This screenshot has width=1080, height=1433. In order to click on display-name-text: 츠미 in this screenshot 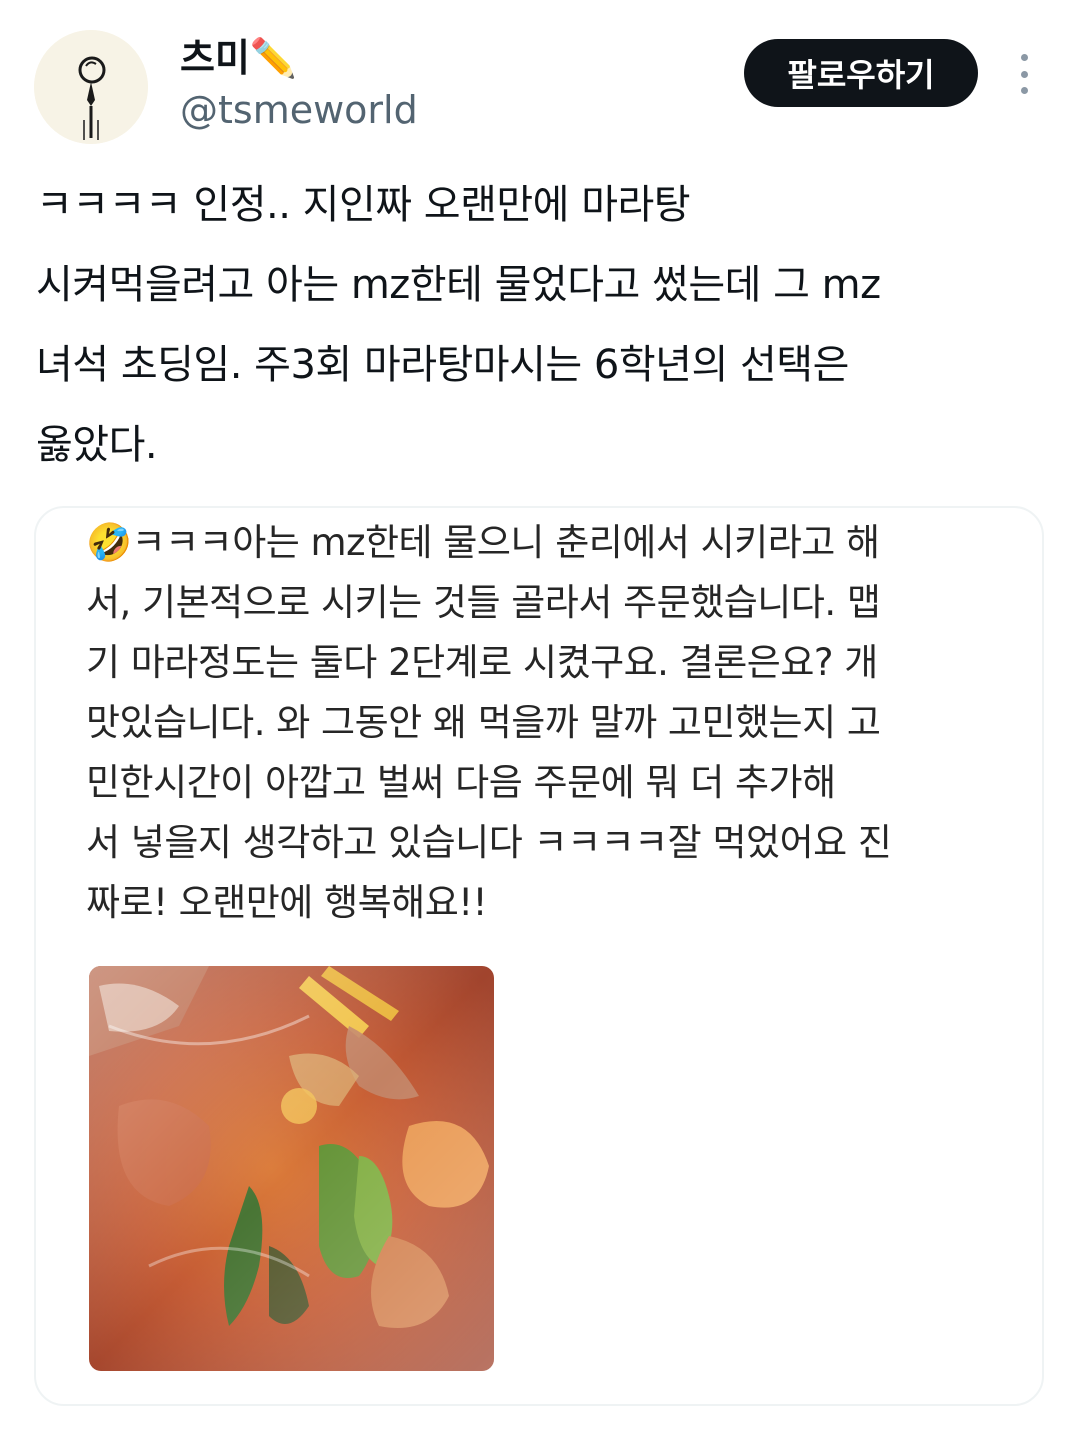, I will do `click(215, 58)`.